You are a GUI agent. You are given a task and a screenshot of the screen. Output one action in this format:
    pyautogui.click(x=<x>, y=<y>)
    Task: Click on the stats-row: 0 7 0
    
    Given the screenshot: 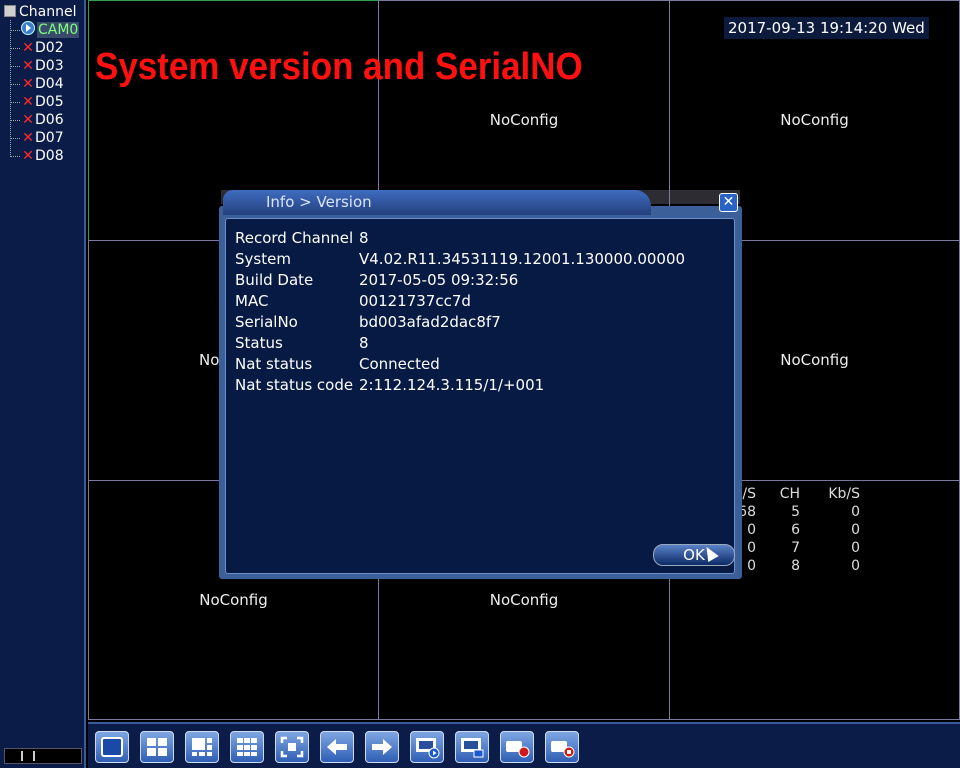 What is the action you would take?
    pyautogui.click(x=800, y=549)
    